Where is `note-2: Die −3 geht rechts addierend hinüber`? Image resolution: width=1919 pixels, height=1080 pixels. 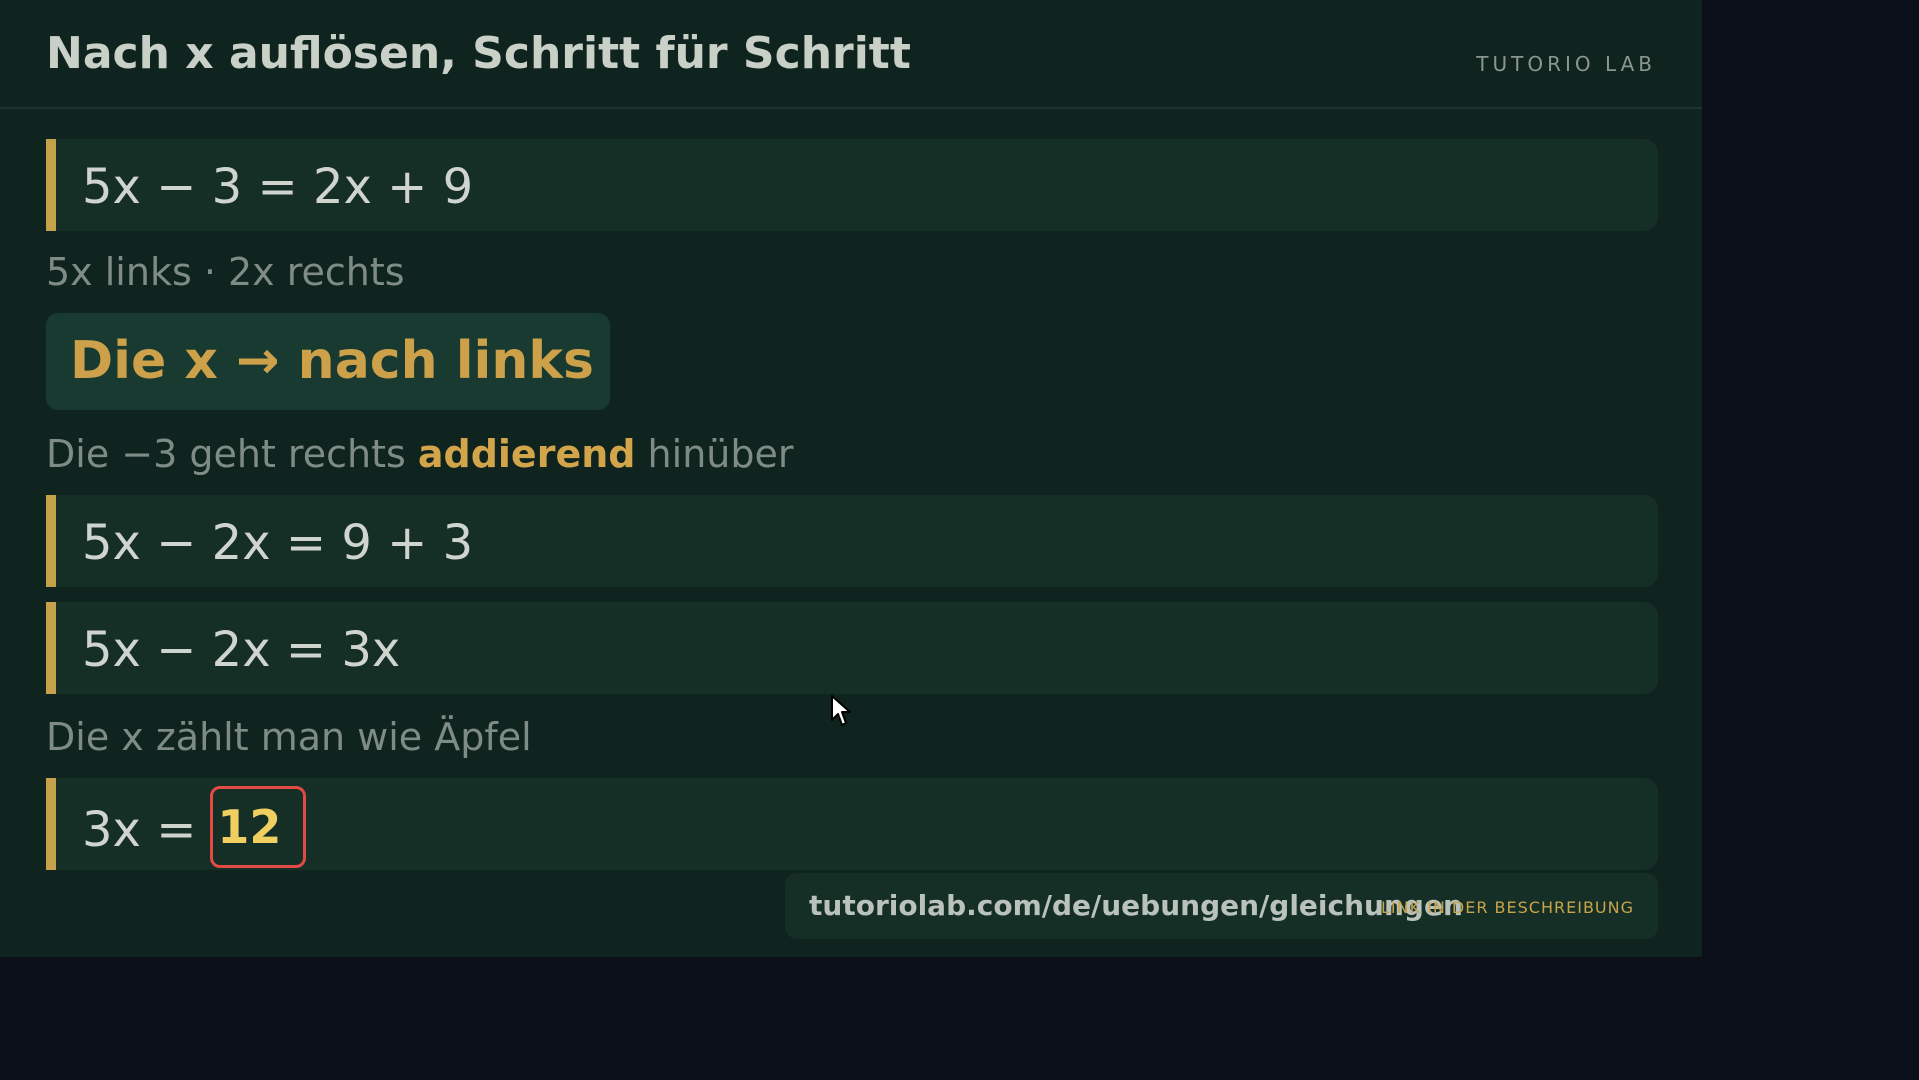 note-2: Die −3 geht rechts addierend hinüber is located at coordinates (419, 454).